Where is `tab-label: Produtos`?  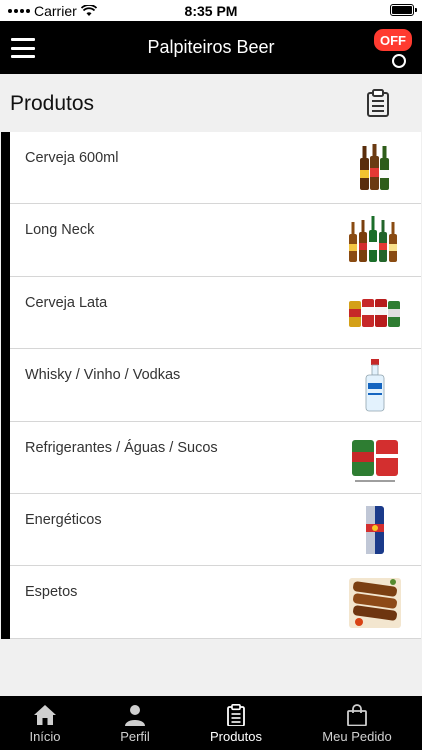
tab-label: Produtos is located at coordinates (236, 736).